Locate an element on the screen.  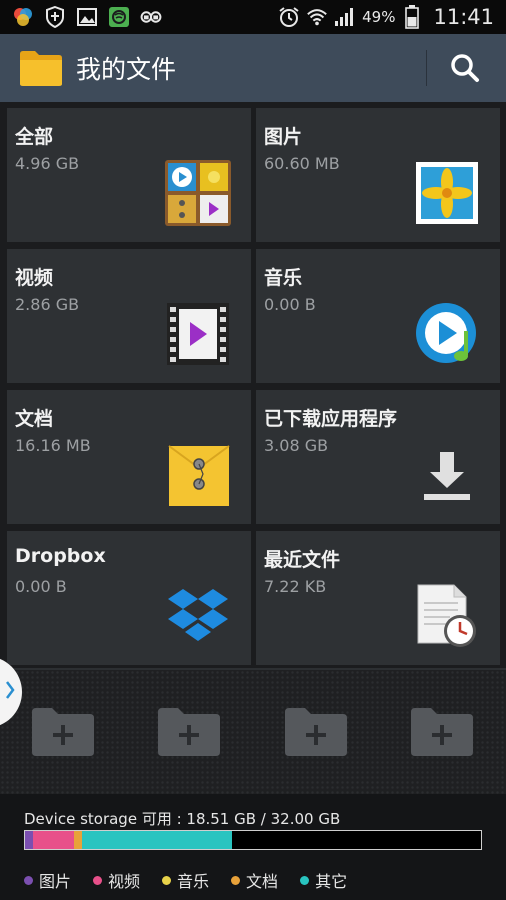
music-icon is located at coordinates (447, 334).